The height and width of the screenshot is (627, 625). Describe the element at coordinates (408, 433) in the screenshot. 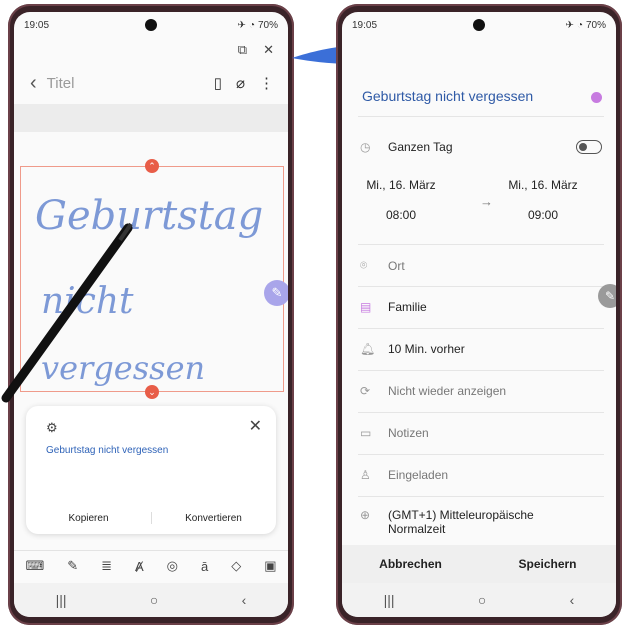

I see `notes-field: Notizen` at that location.